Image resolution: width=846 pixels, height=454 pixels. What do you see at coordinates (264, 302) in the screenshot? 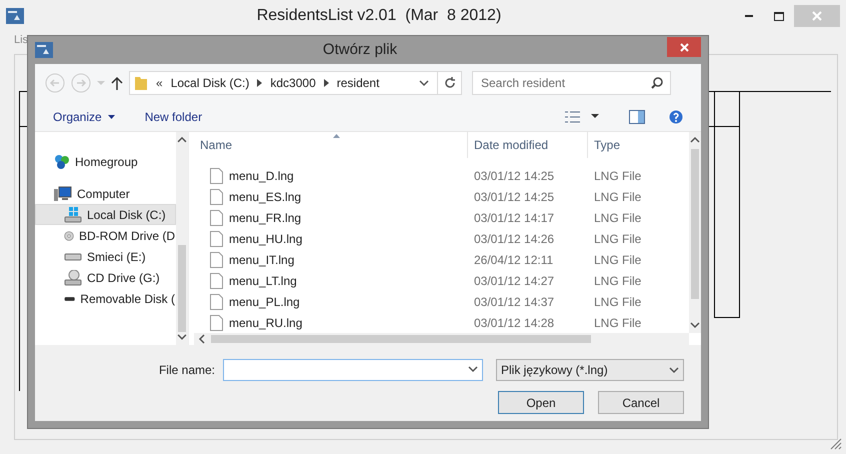
I see `file-name: menu_PL.lng` at bounding box center [264, 302].